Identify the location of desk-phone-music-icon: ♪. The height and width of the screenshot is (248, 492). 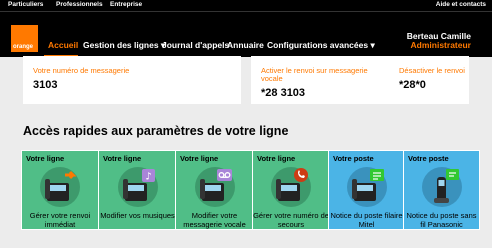
(137, 187).